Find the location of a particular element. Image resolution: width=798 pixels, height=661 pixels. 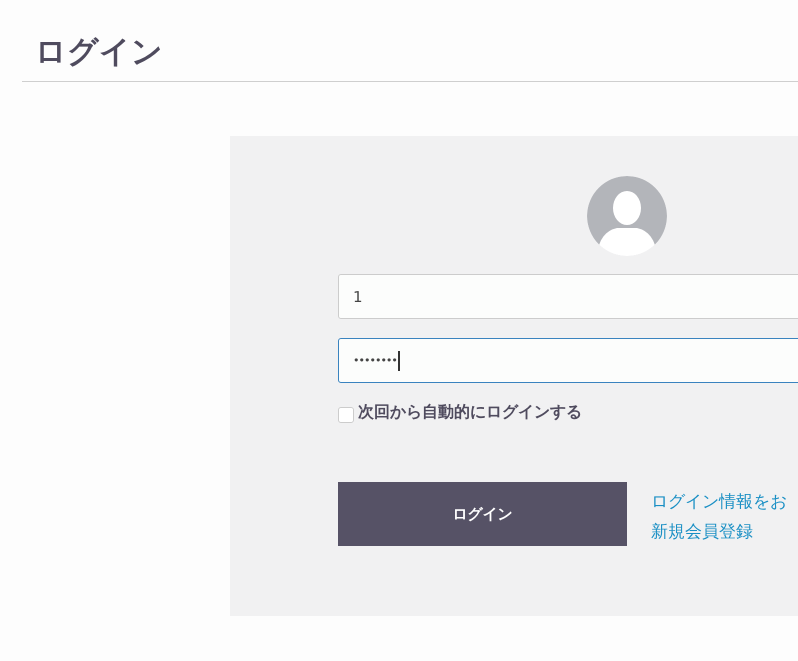

remember-label: 次回から自動的にログインする is located at coordinates (470, 412).